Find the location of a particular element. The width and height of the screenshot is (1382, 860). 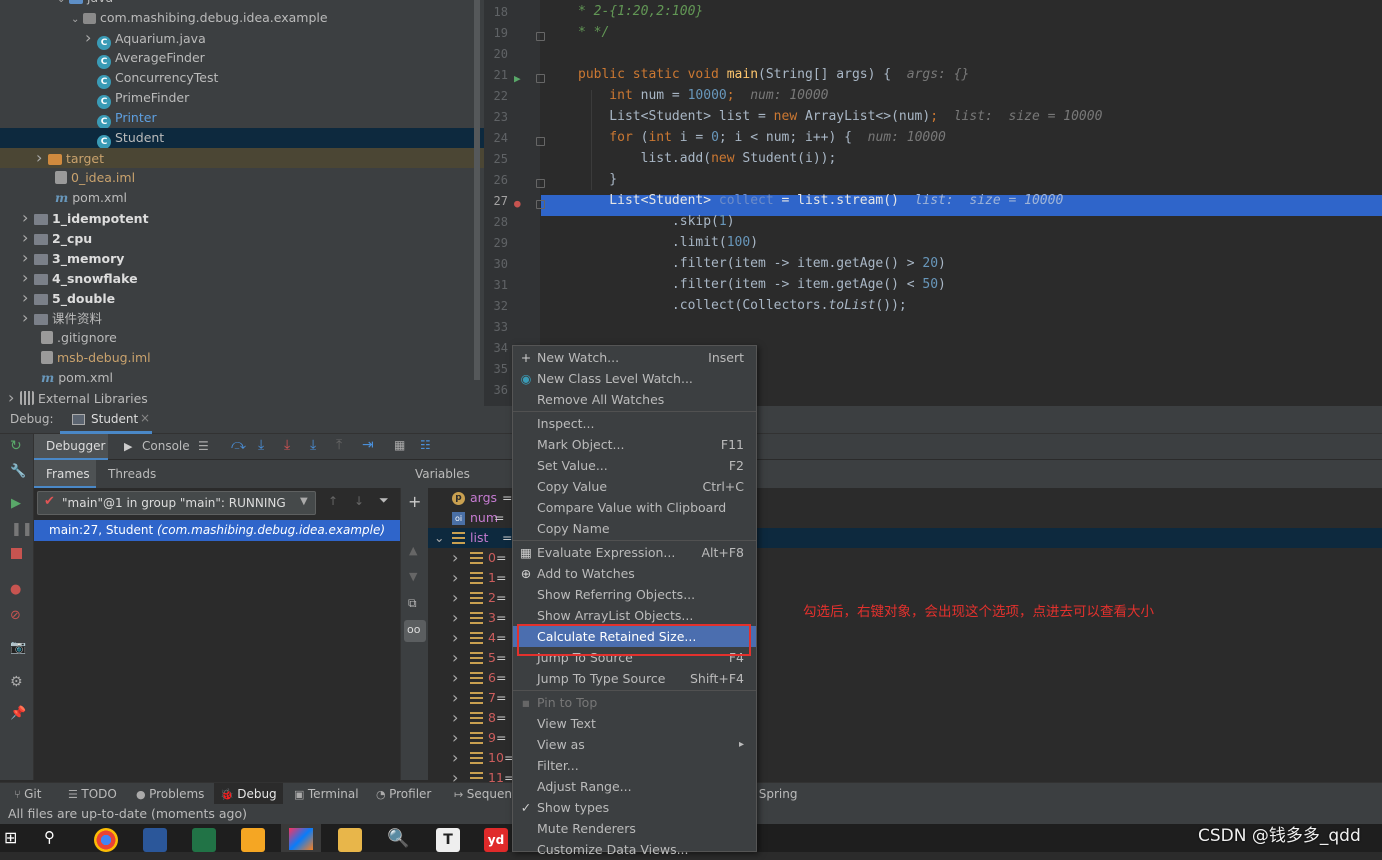

file-explorer-icon is located at coordinates (350, 840).